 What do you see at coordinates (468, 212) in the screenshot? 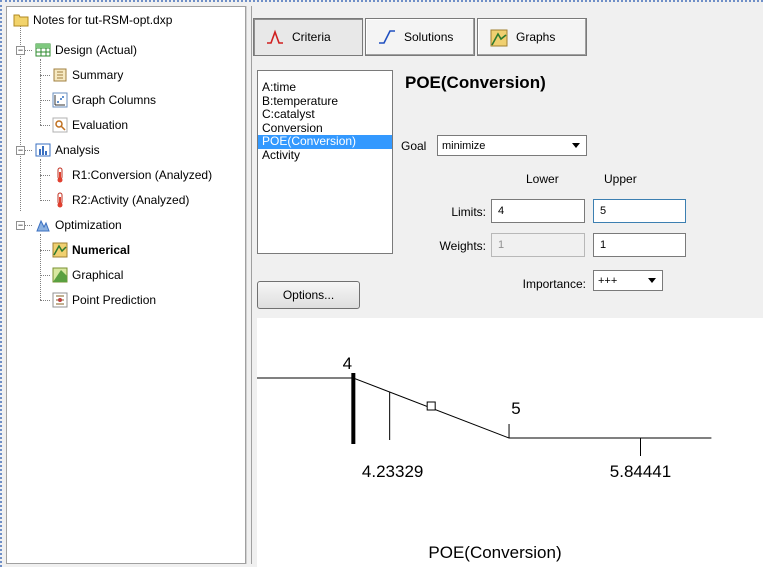
I see `limits-label: Limits:` at bounding box center [468, 212].